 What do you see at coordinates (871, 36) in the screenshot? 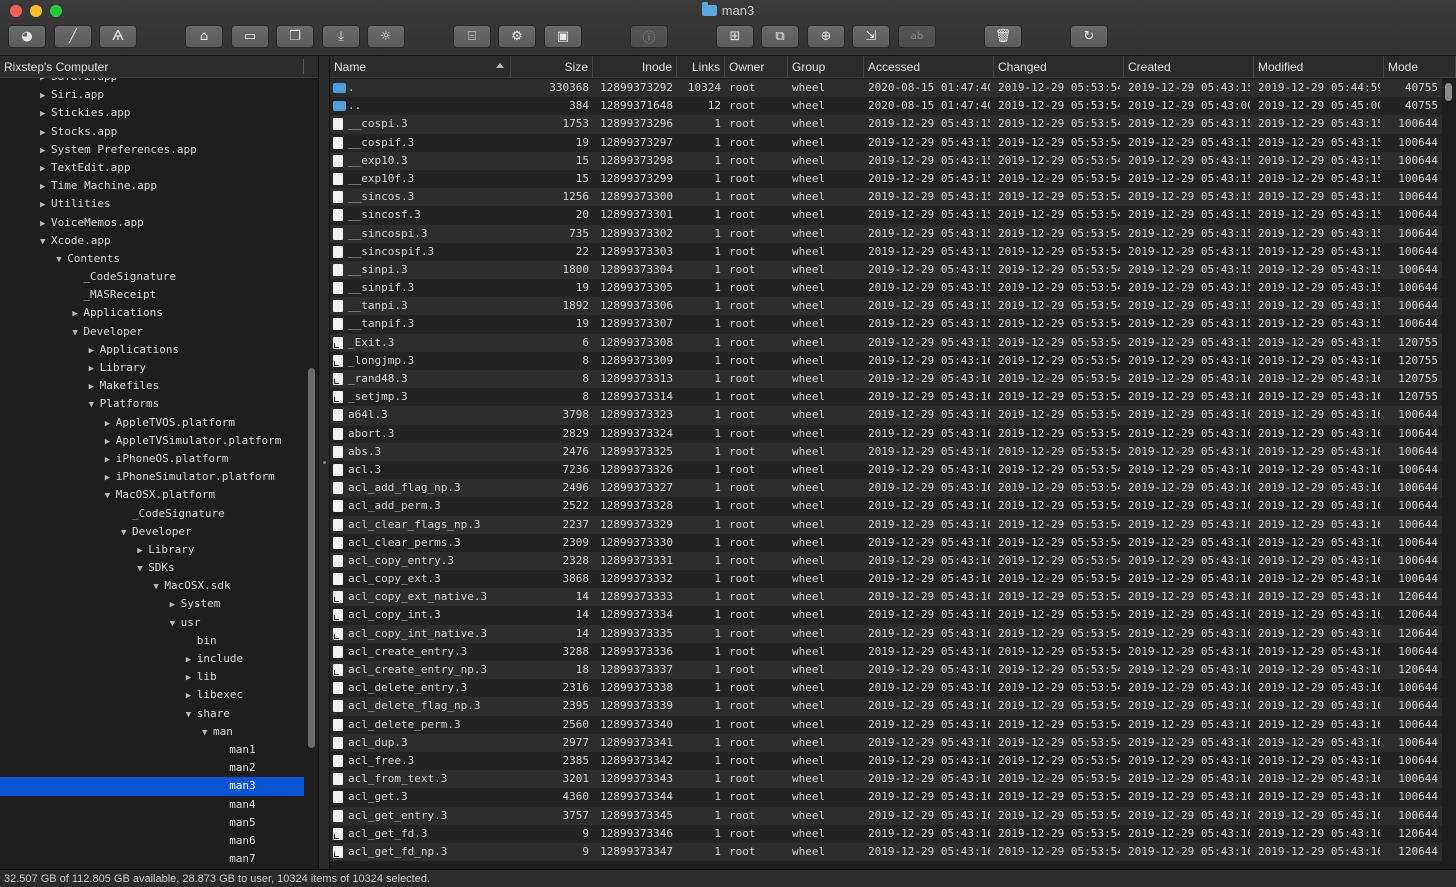
I see `move-button: ⇲` at bounding box center [871, 36].